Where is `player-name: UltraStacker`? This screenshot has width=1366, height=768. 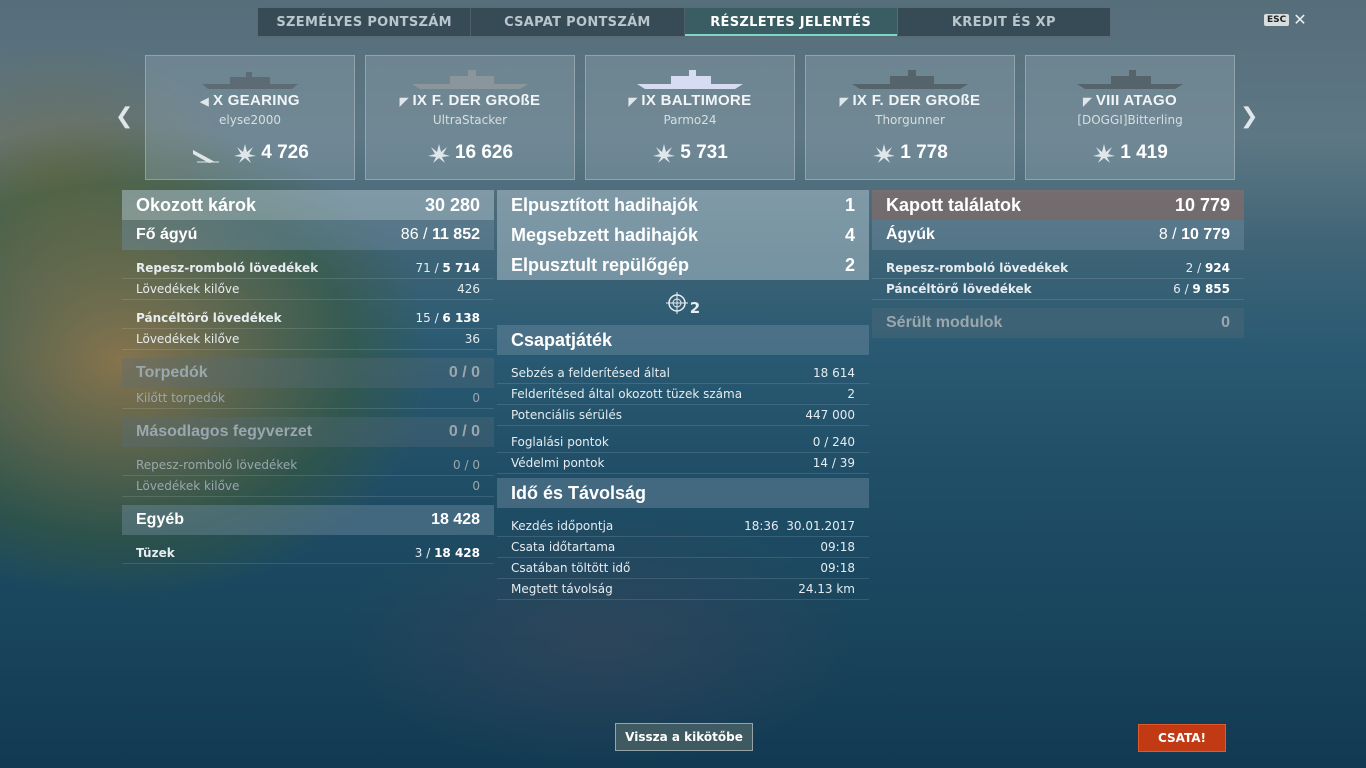
player-name: UltraStacker is located at coordinates (470, 120).